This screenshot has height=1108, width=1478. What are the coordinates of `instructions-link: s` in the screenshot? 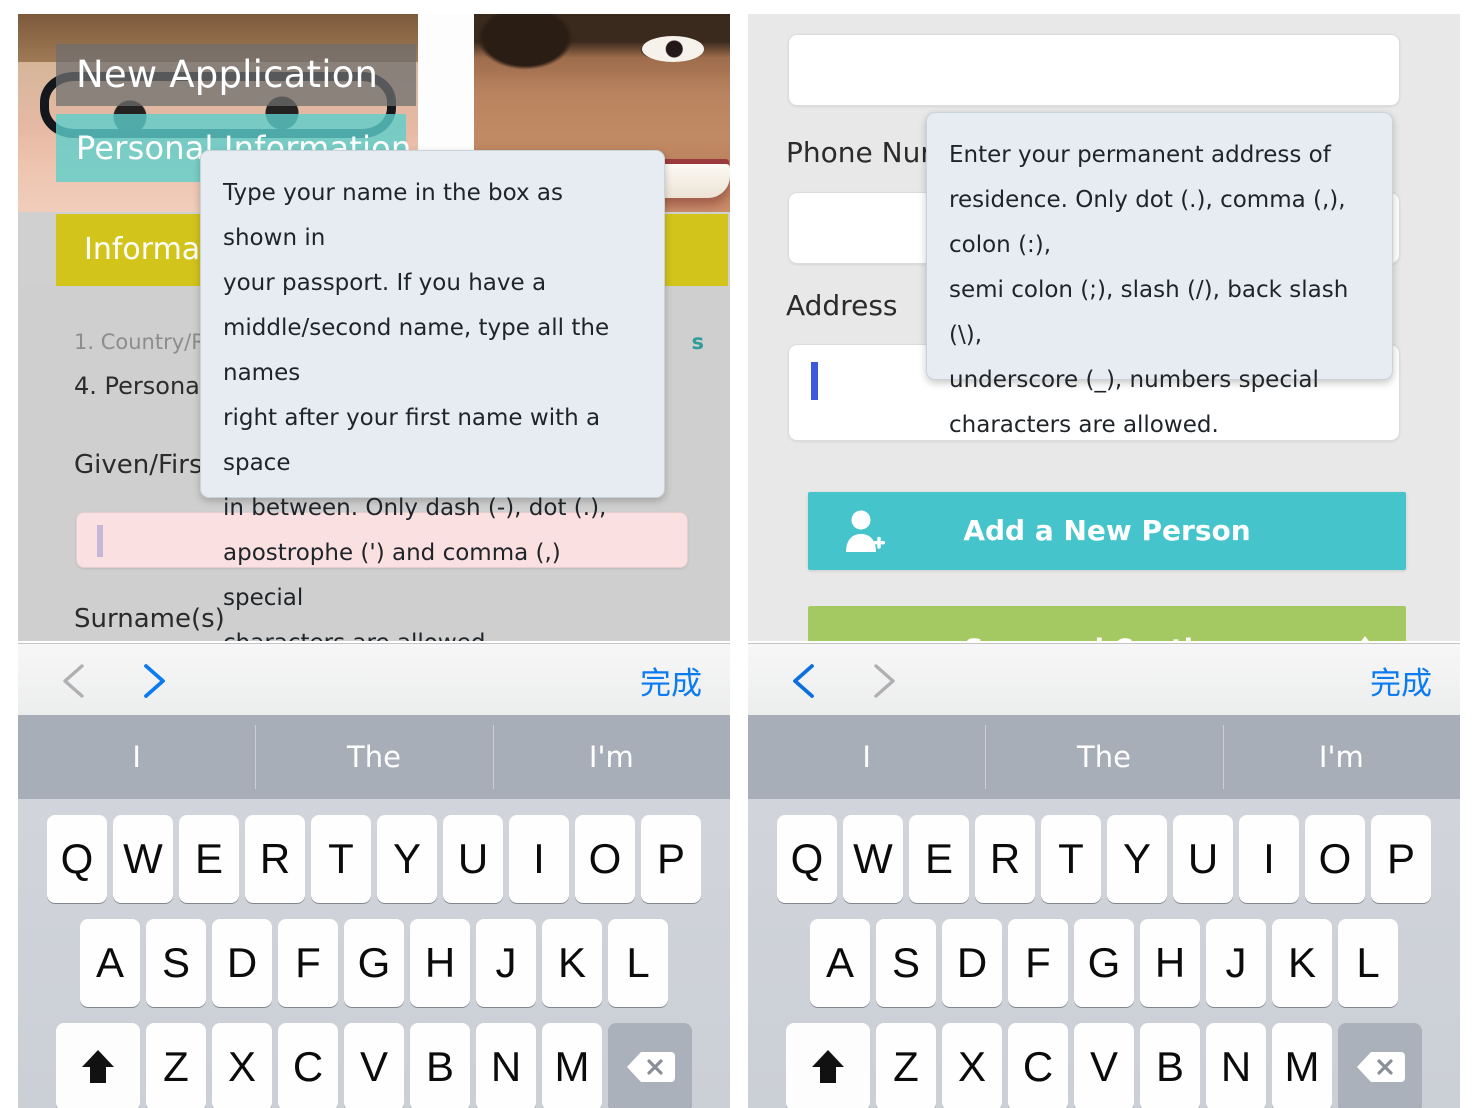 It's located at (698, 342).